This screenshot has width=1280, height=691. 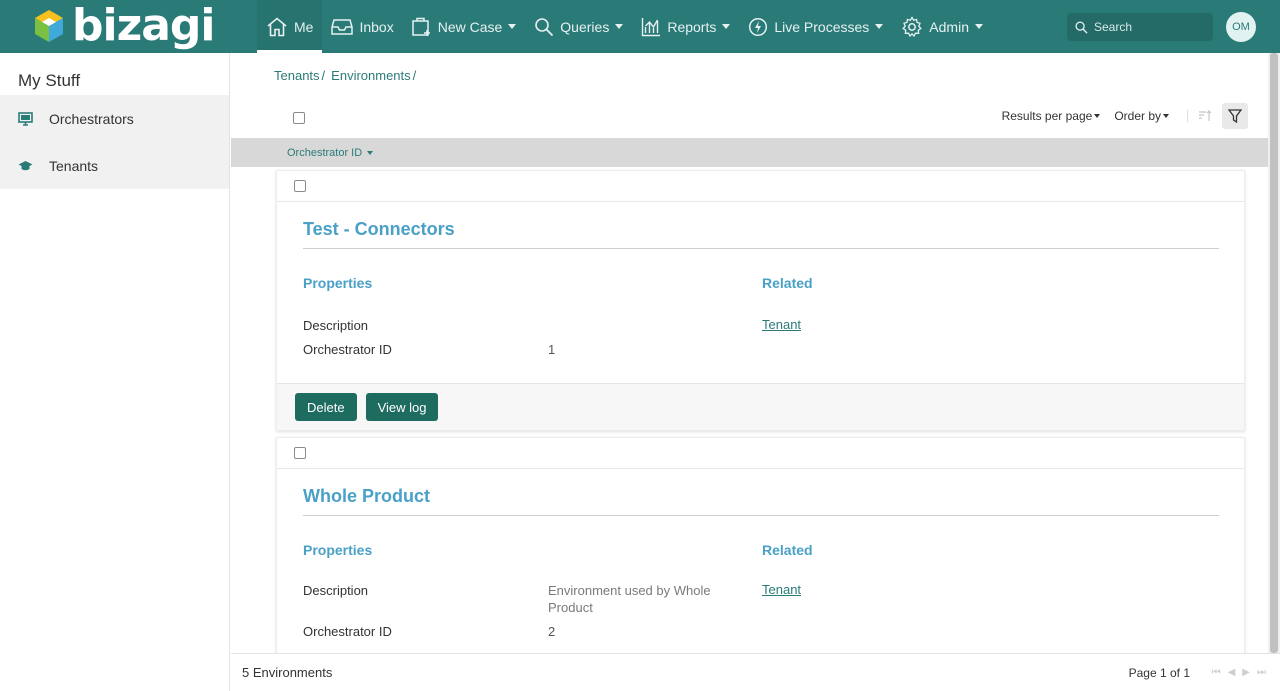 What do you see at coordinates (287, 672) in the screenshot?
I see `record-count: 5 Environments` at bounding box center [287, 672].